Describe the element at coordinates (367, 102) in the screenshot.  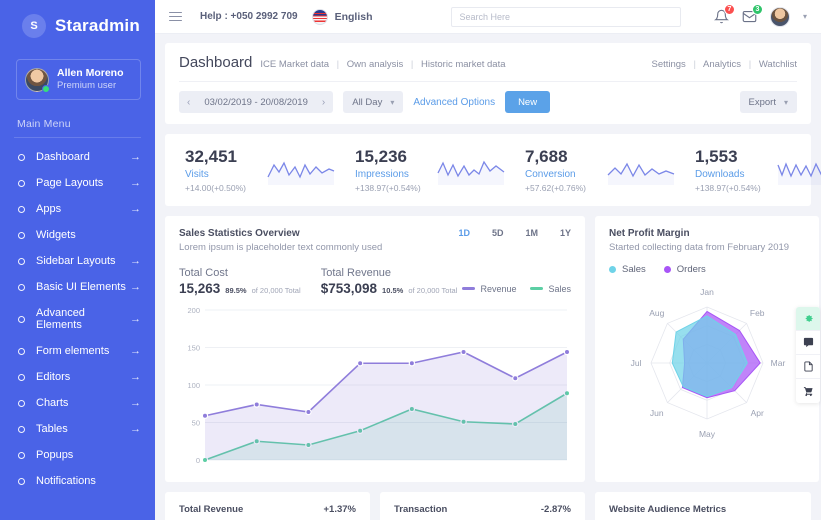
I see `period-select-value: All Day` at that location.